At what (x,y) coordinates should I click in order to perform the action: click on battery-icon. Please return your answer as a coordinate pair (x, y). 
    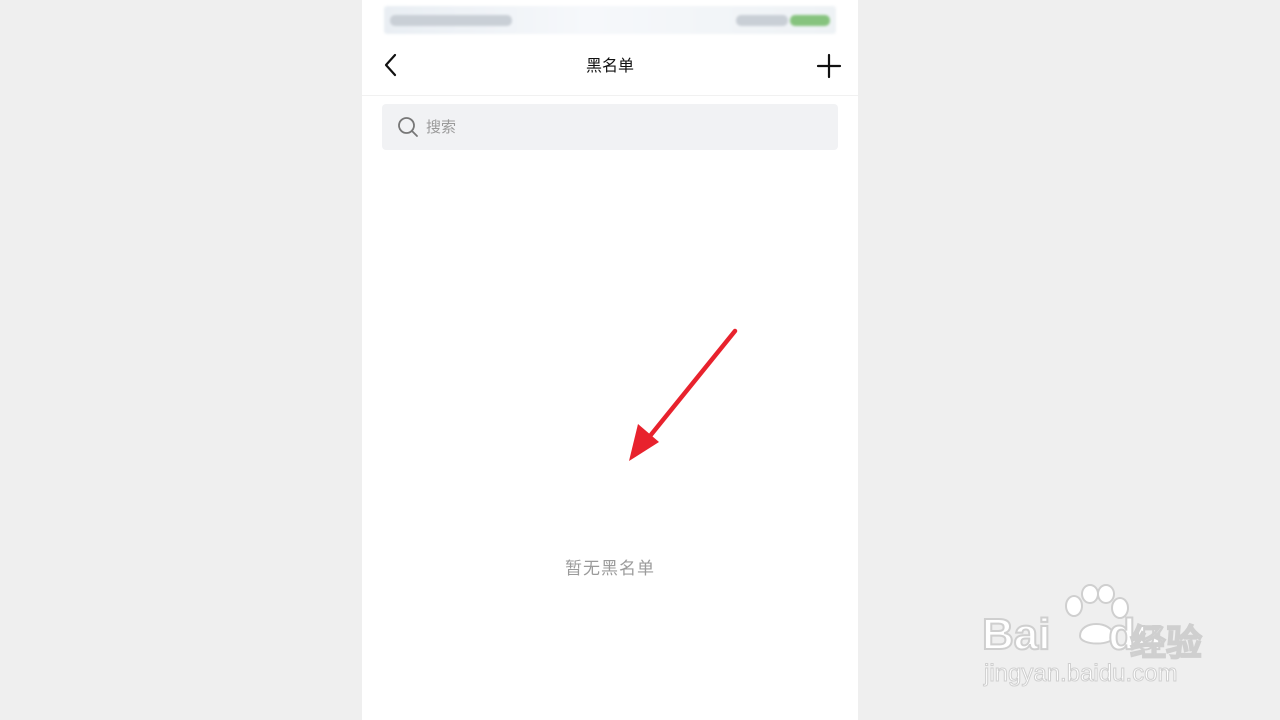
    Looking at the image, I should click on (810, 20).